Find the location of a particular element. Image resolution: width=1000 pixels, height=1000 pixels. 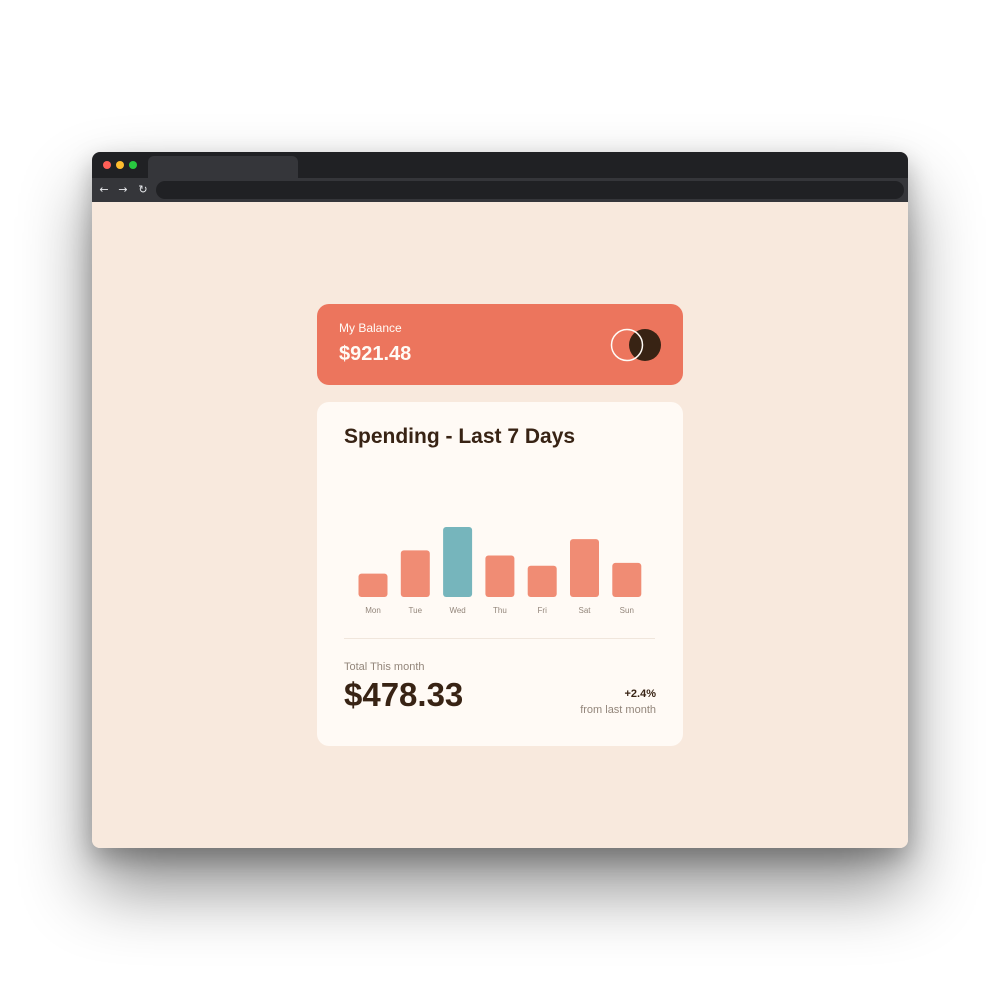

bar-mon is located at coordinates (373, 585).